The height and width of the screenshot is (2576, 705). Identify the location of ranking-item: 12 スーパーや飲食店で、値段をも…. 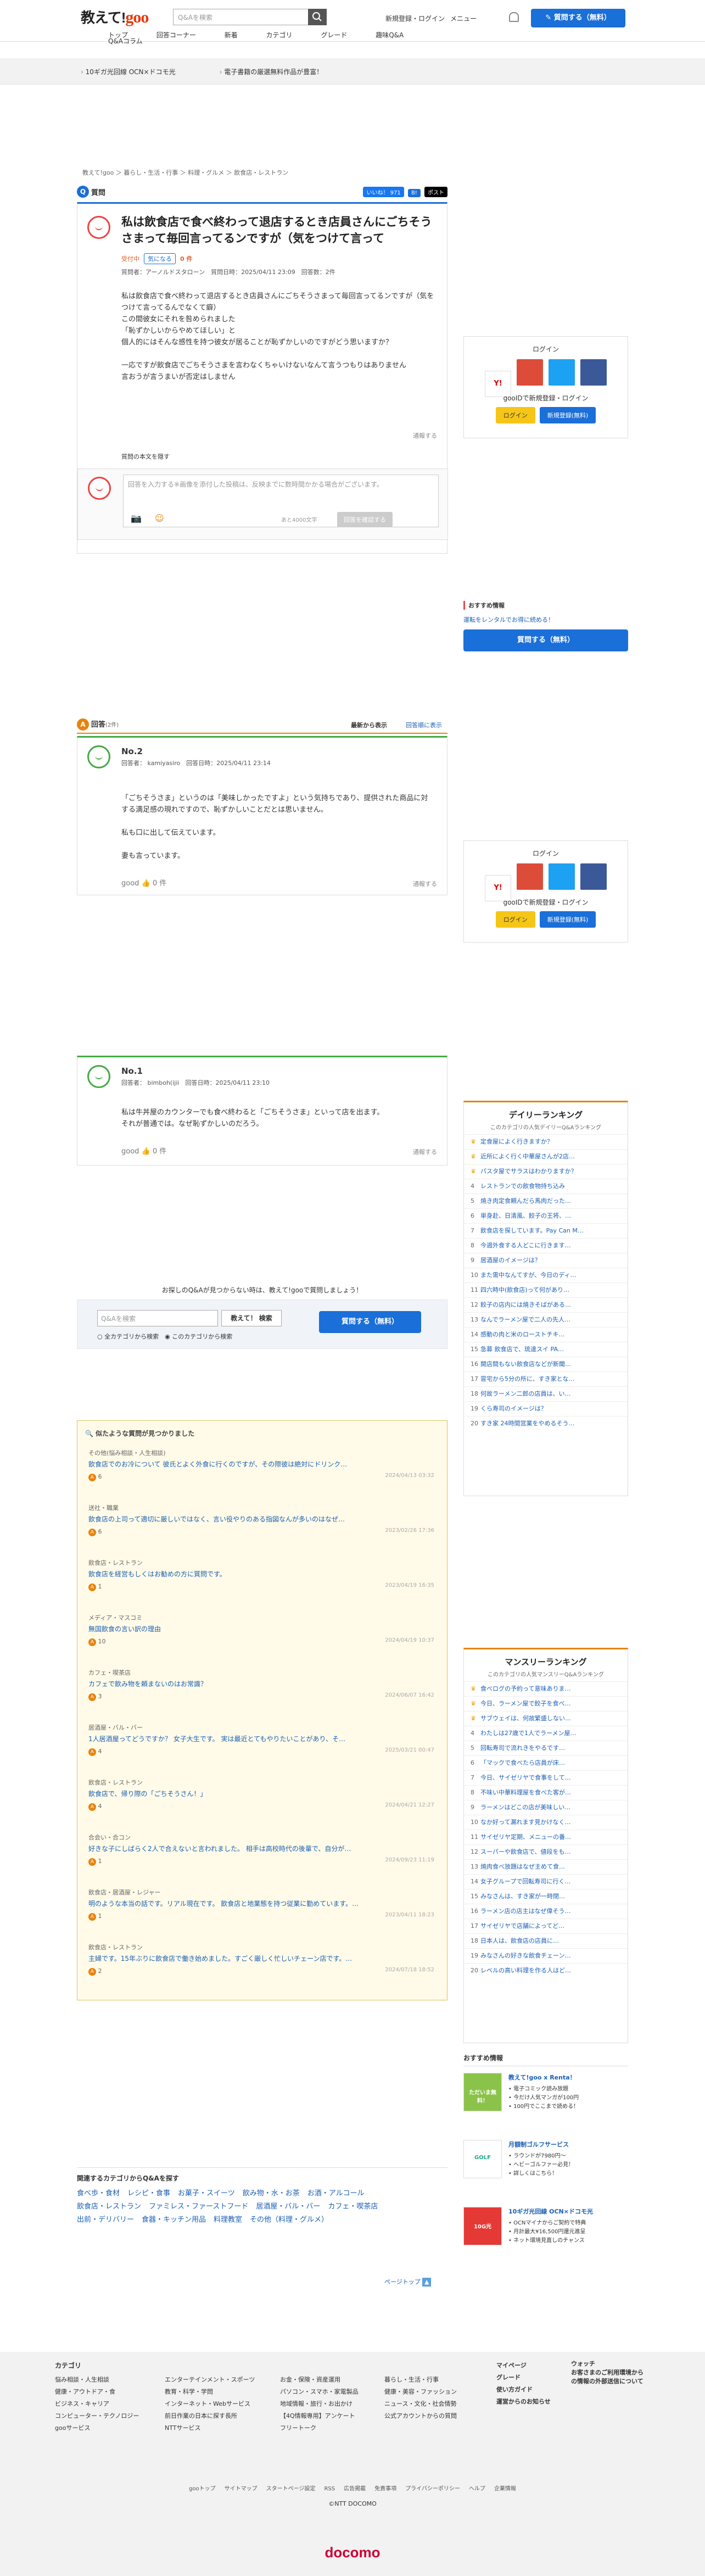
(546, 1851).